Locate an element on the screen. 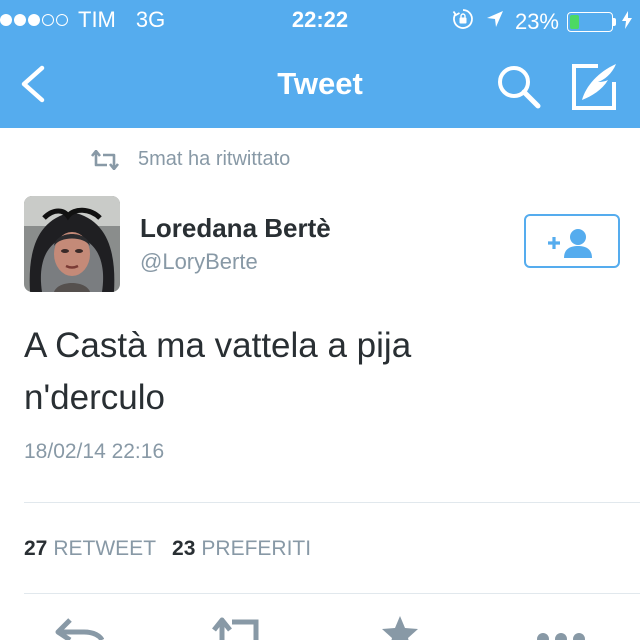 The width and height of the screenshot is (640, 640). avatar-image is located at coordinates (72, 244).